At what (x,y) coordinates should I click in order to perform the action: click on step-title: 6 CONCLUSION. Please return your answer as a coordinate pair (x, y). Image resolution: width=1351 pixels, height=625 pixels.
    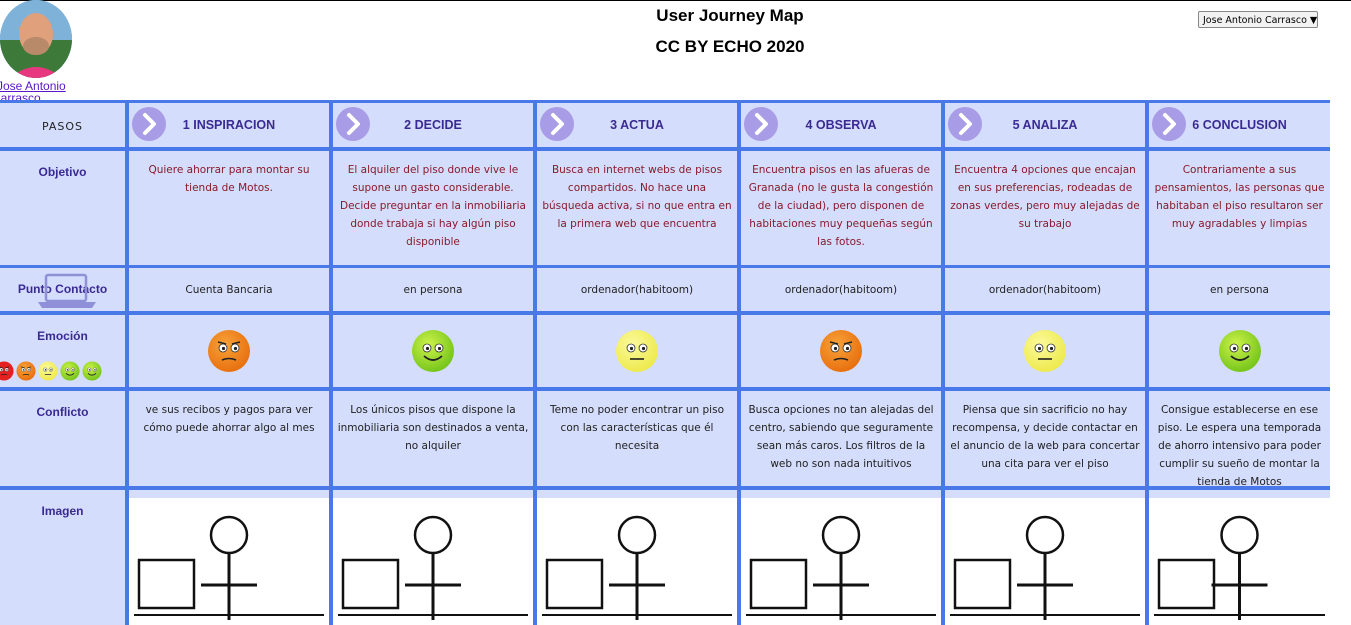
    Looking at the image, I should click on (1239, 125).